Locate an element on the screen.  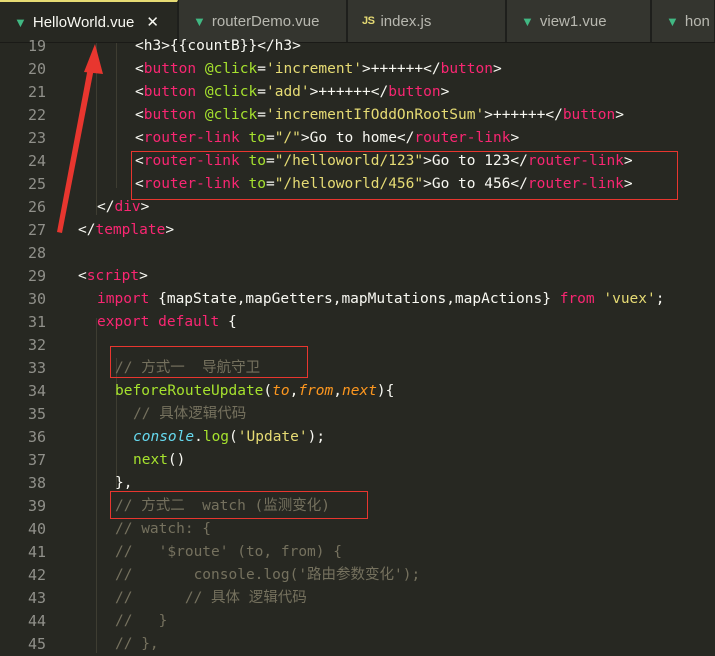
arrow-head is located at coordinates (93, 59).